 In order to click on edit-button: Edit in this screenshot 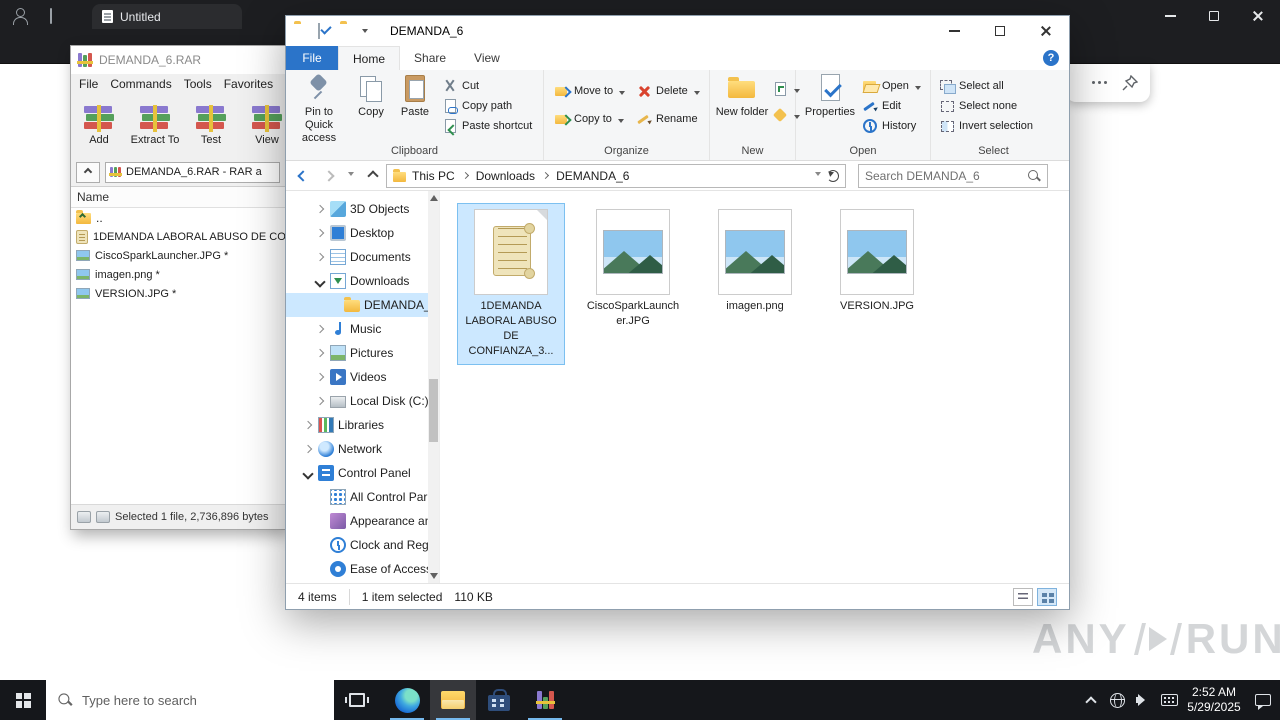, I will do `click(881, 106)`.